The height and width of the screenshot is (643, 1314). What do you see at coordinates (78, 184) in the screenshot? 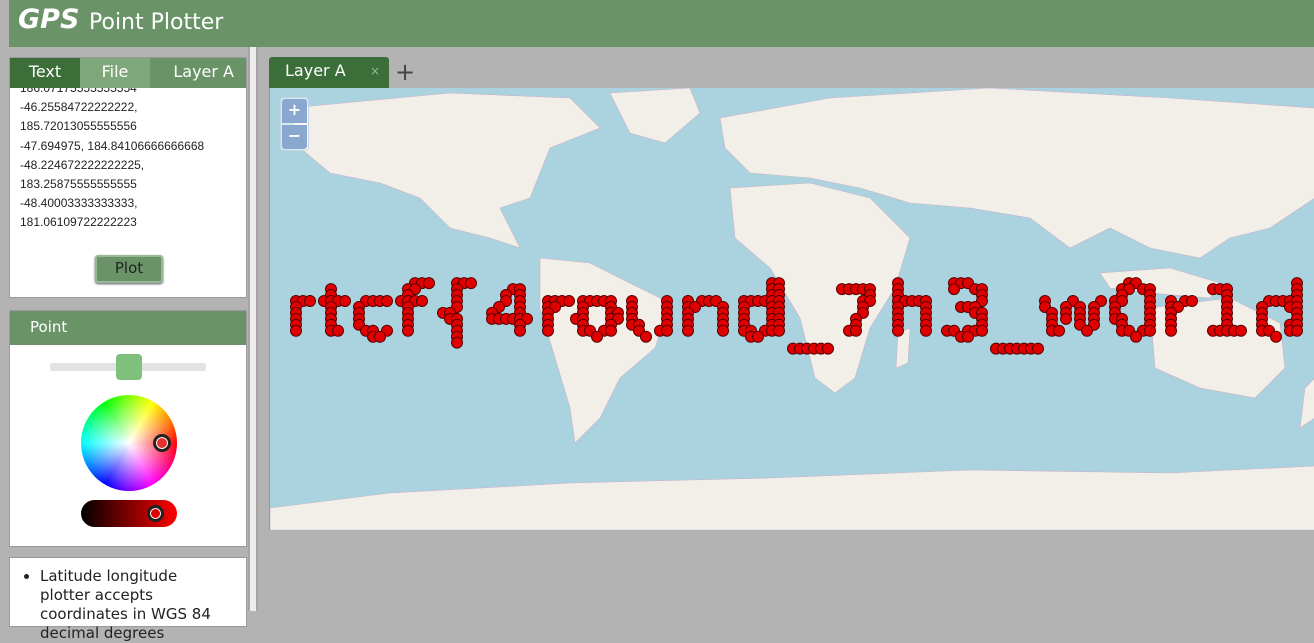
I see `coordinate-line: 183.25875555555555` at bounding box center [78, 184].